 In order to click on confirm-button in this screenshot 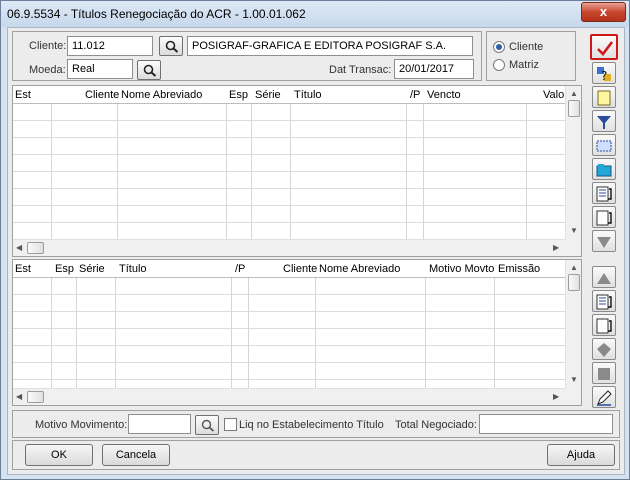, I will do `click(604, 47)`.